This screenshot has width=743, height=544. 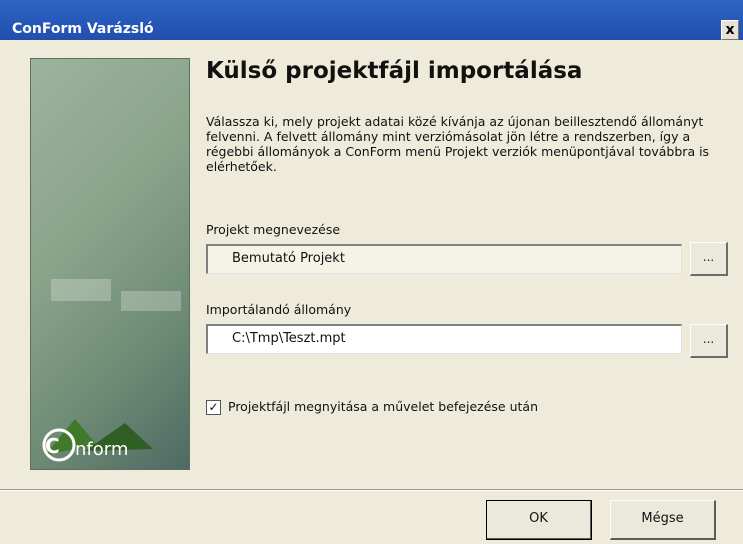 I want to click on ok-button: OK, so click(x=539, y=520).